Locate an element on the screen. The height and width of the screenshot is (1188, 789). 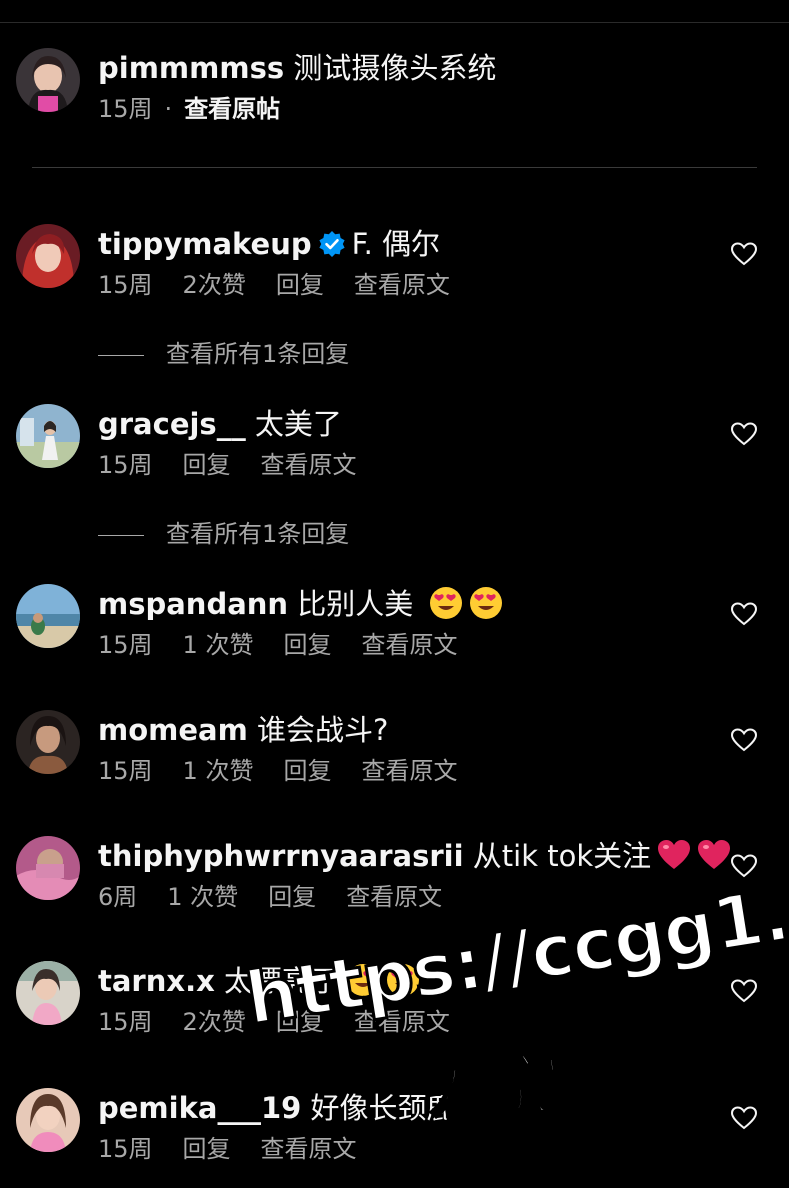
comment-username: mspandann is located at coordinates (193, 604).